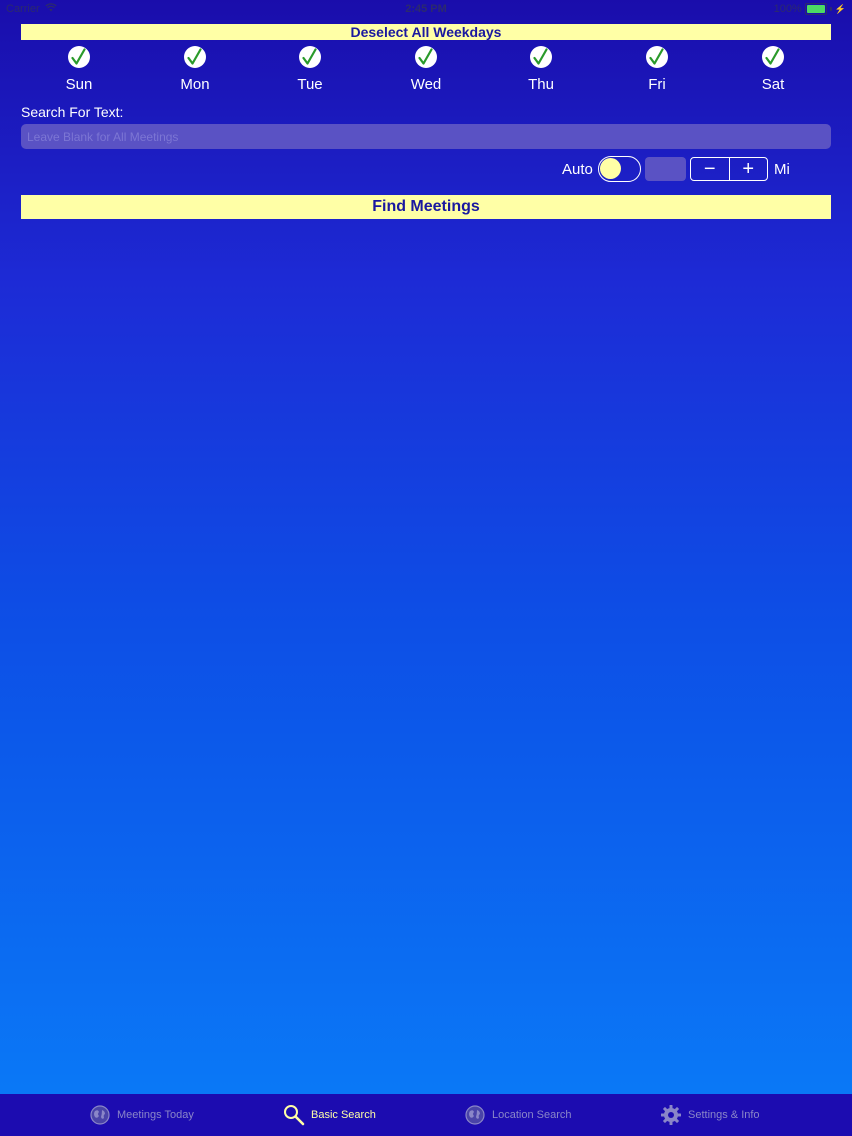 This screenshot has width=852, height=1136. Describe the element at coordinates (426, 207) in the screenshot. I see `find-meetings-button: Find Meetings` at that location.